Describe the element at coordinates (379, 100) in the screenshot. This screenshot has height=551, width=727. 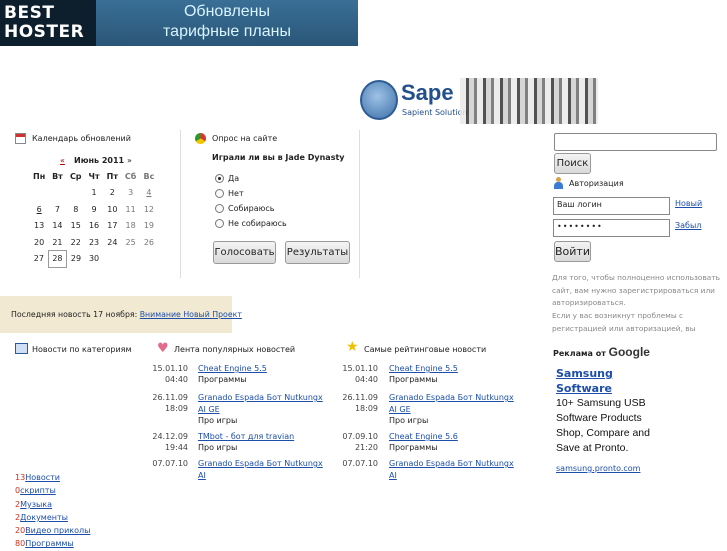
I see `brain-icon` at that location.